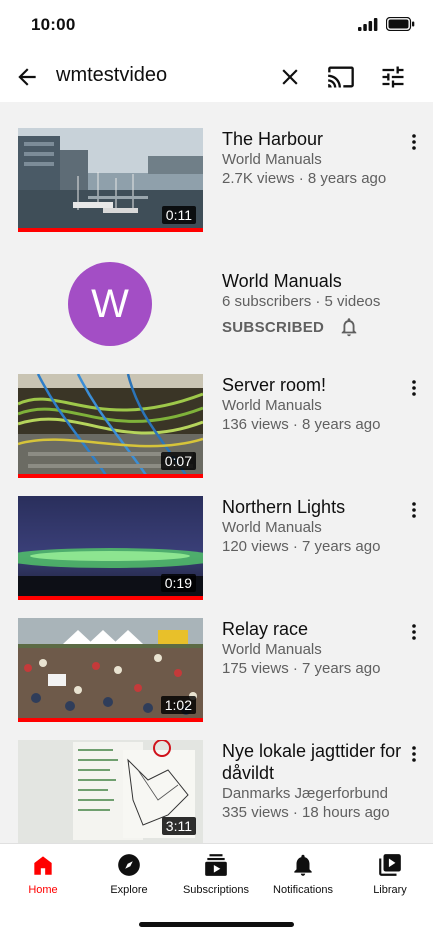 This screenshot has height=937, width=433. Describe the element at coordinates (301, 546) in the screenshot. I see `video-stats: 120 views · 7 years ago` at that location.